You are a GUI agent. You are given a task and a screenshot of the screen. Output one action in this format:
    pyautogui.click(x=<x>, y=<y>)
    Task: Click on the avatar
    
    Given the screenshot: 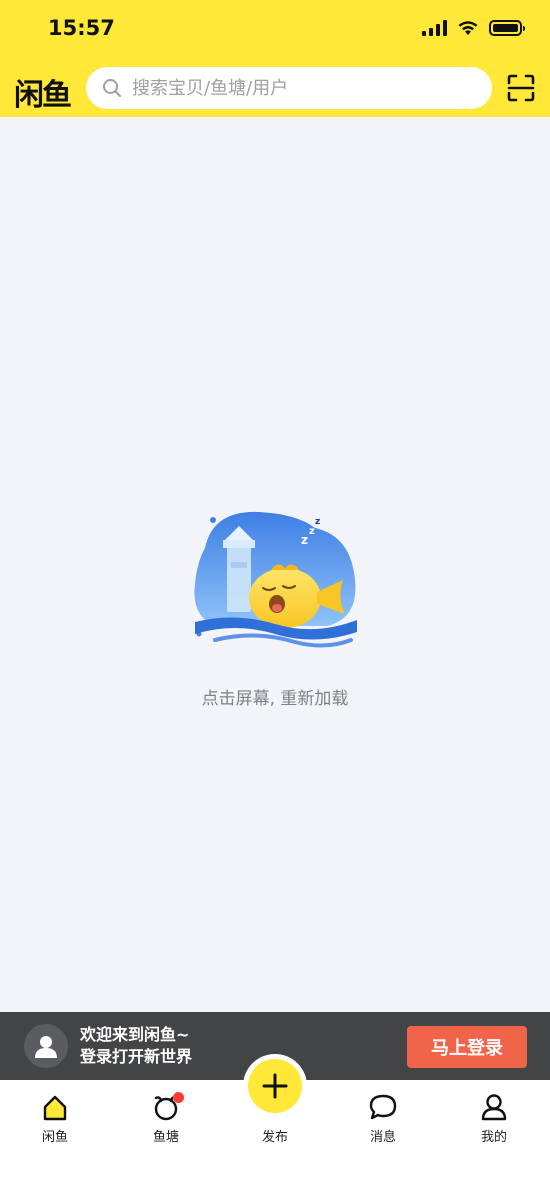 What is the action you would take?
    pyautogui.click(x=46, y=1046)
    